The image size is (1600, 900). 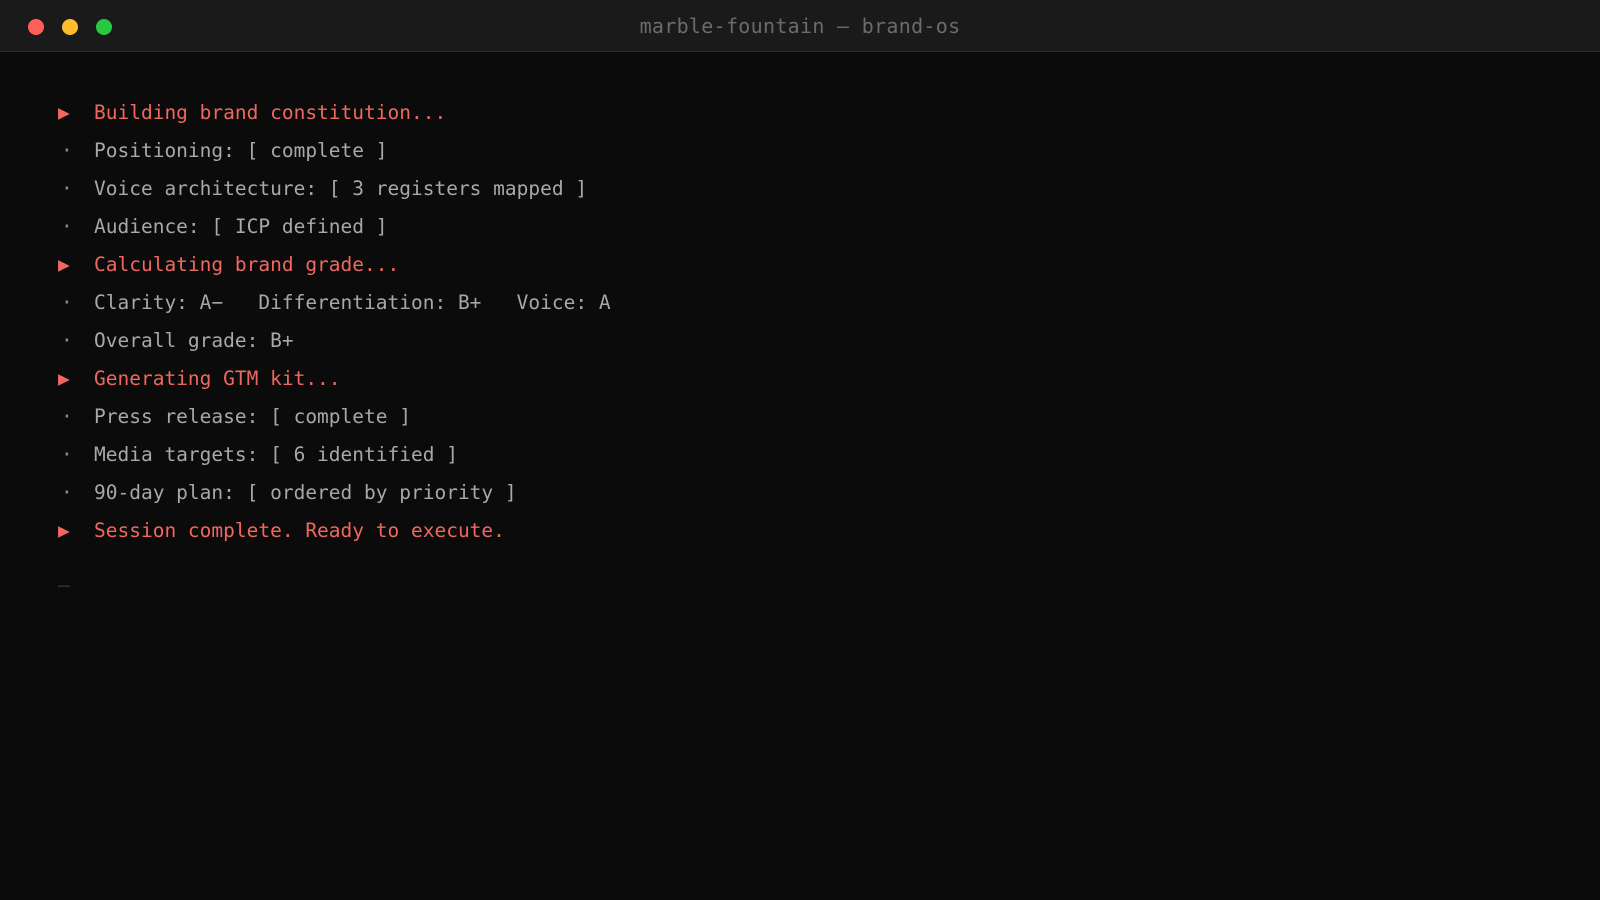 I want to click on terminal-line-text: Media targets: [ 6 identified ], so click(x=276, y=454).